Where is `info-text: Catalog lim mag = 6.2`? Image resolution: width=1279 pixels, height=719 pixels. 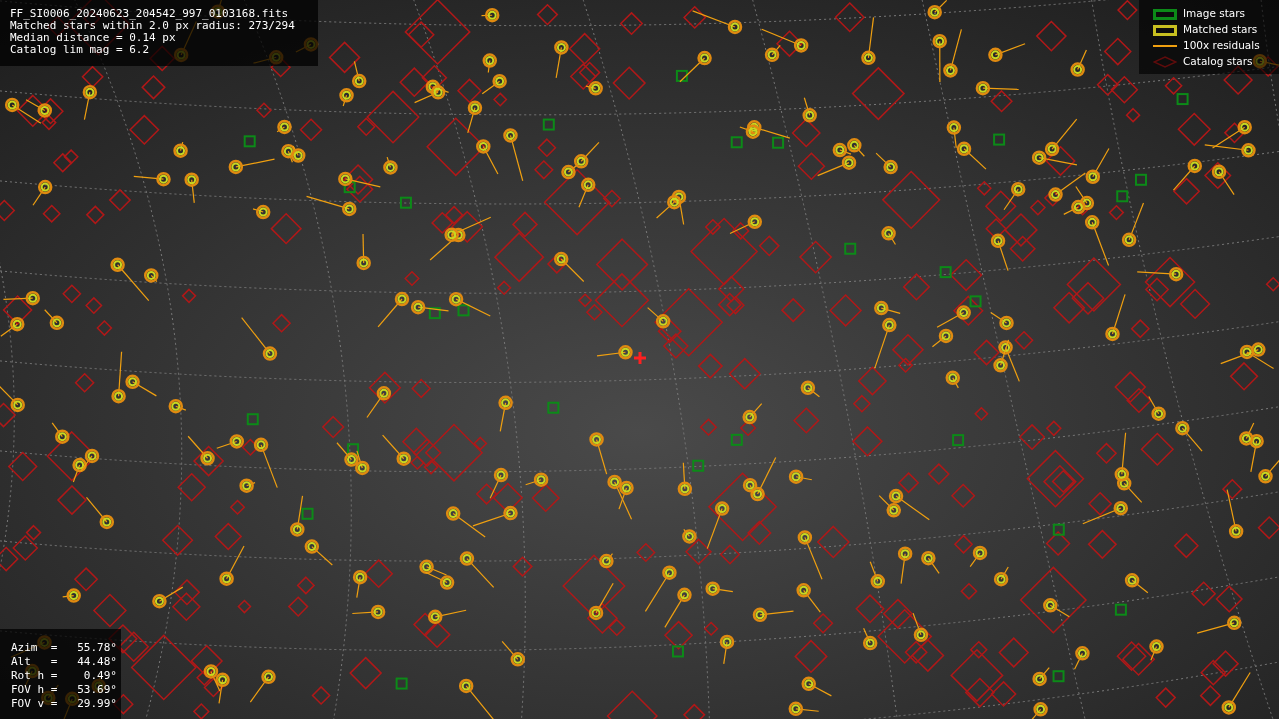 info-text: Catalog lim mag = 6.2 is located at coordinates (80, 50).